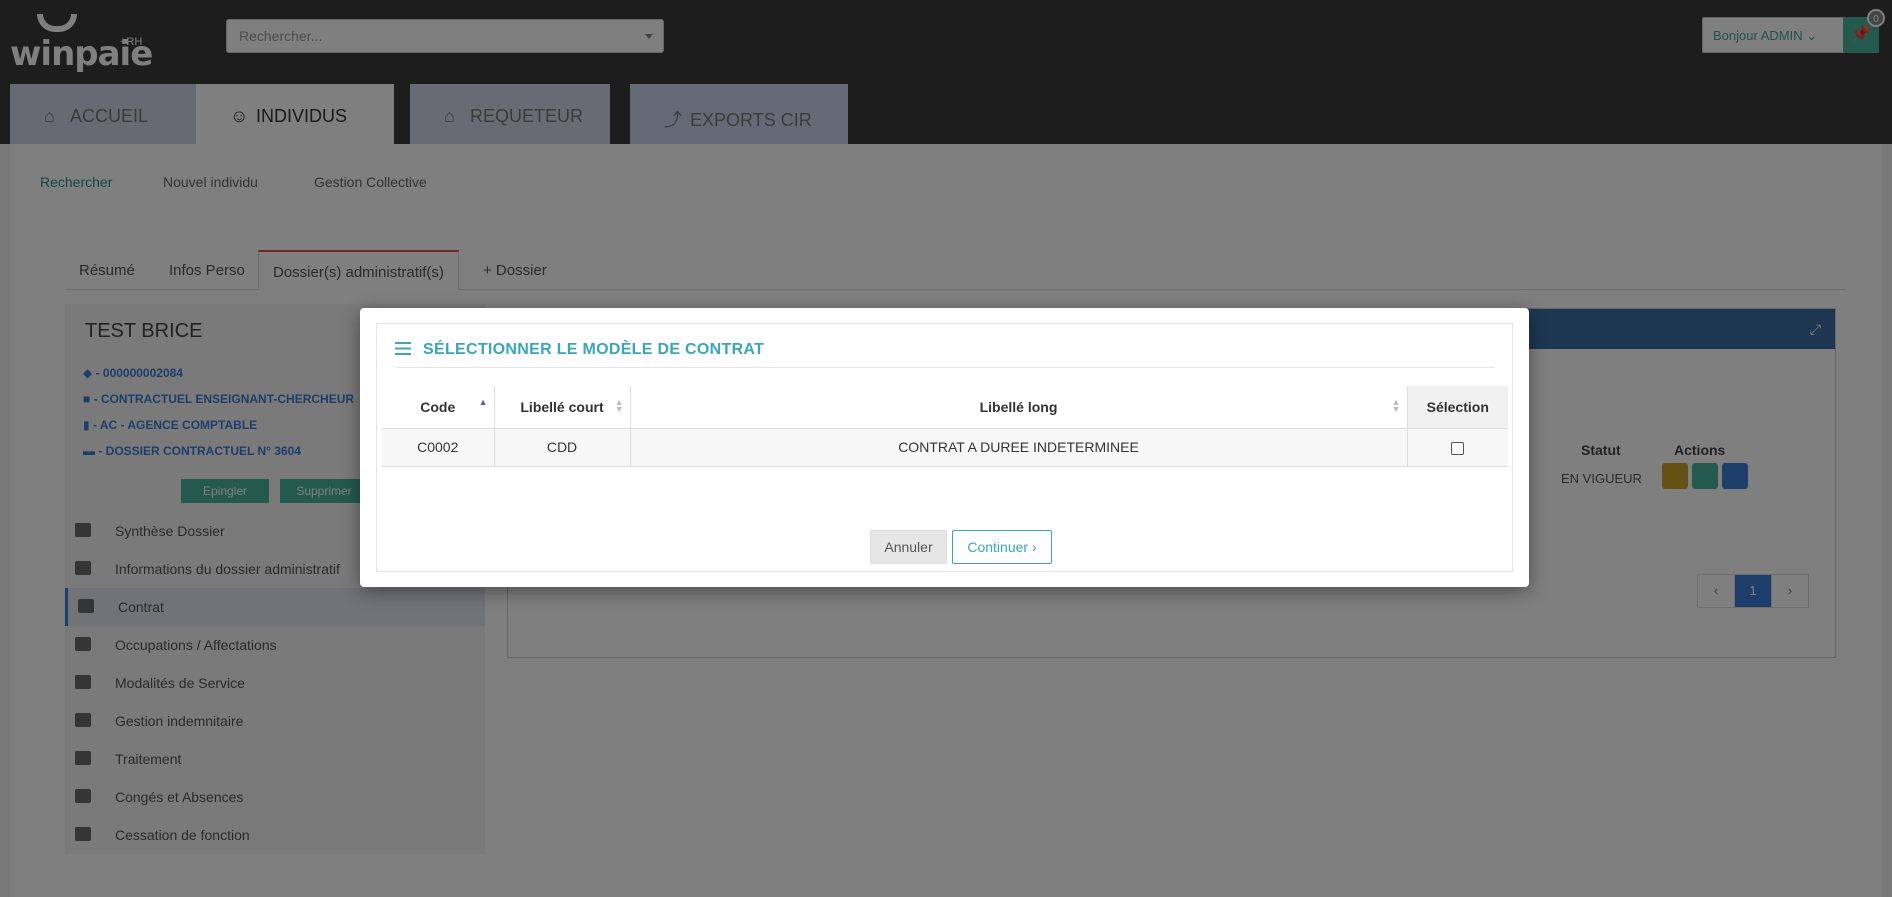  What do you see at coordinates (483, 402) in the screenshot?
I see `sort-asc-icon: ▲` at bounding box center [483, 402].